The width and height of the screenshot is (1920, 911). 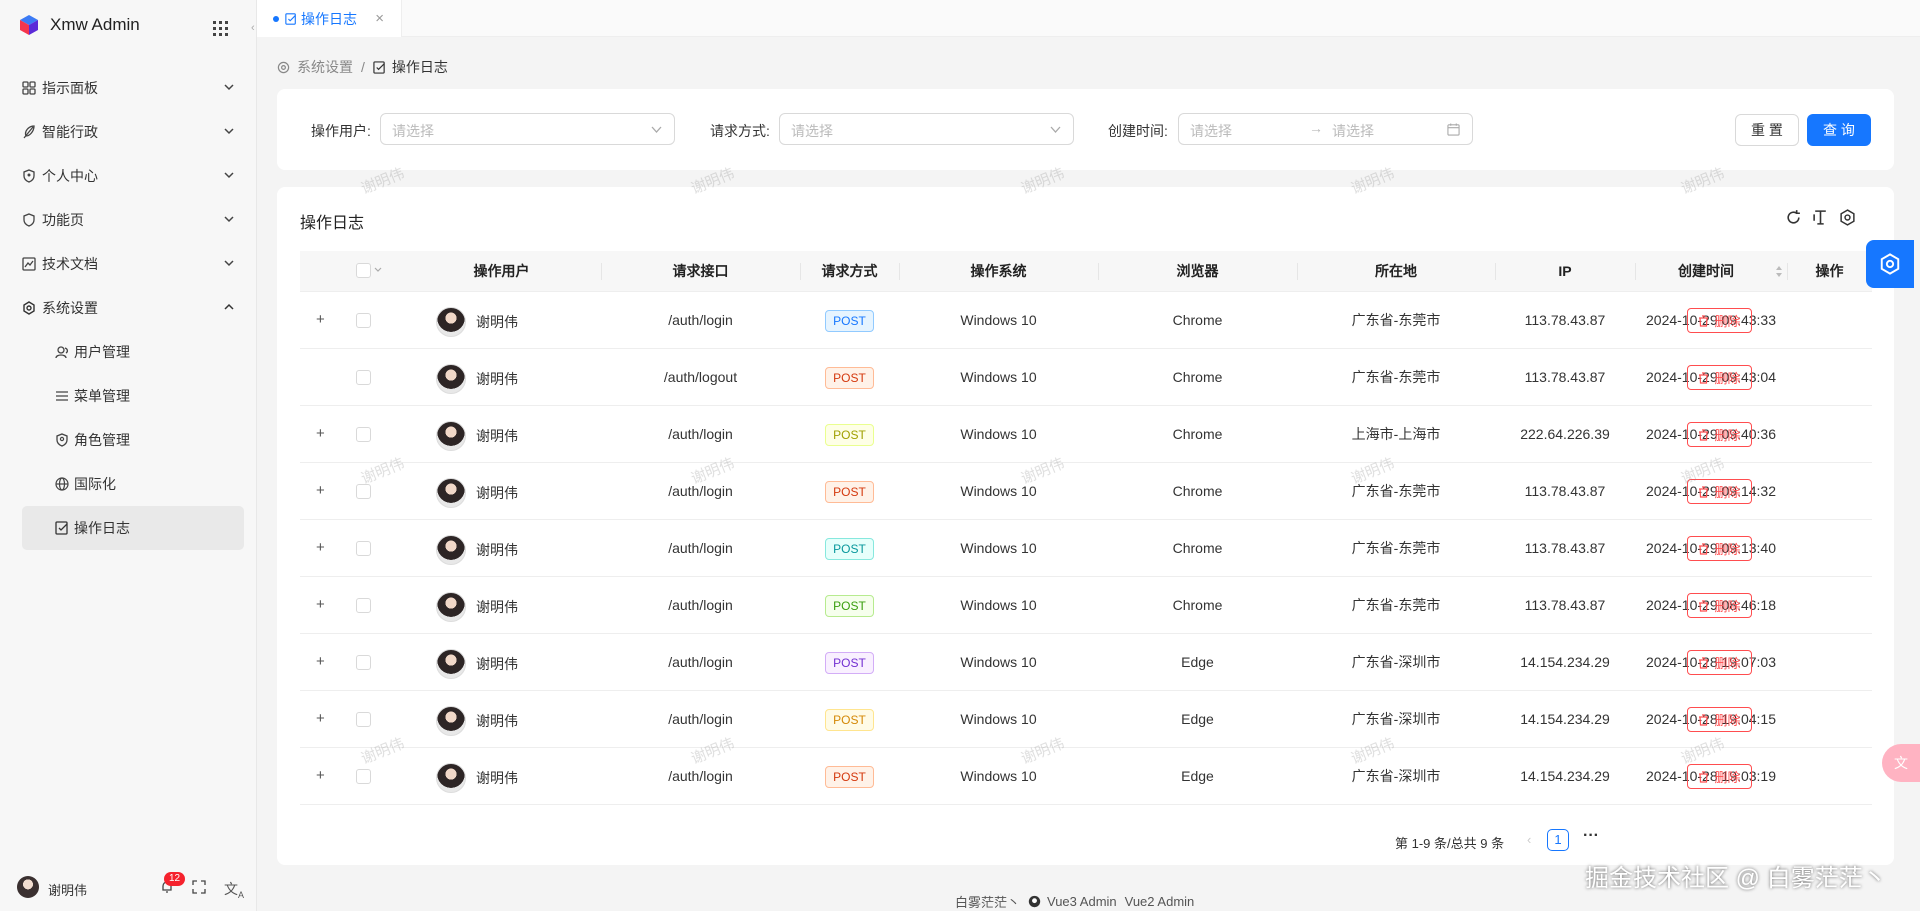 I want to click on footer-link-vue2: Vue2 Admin, so click(x=1160, y=901).